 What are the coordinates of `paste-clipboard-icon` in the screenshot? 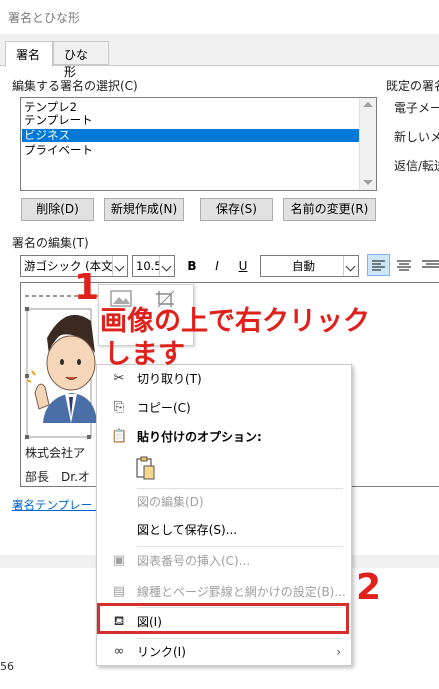 It's located at (145, 468).